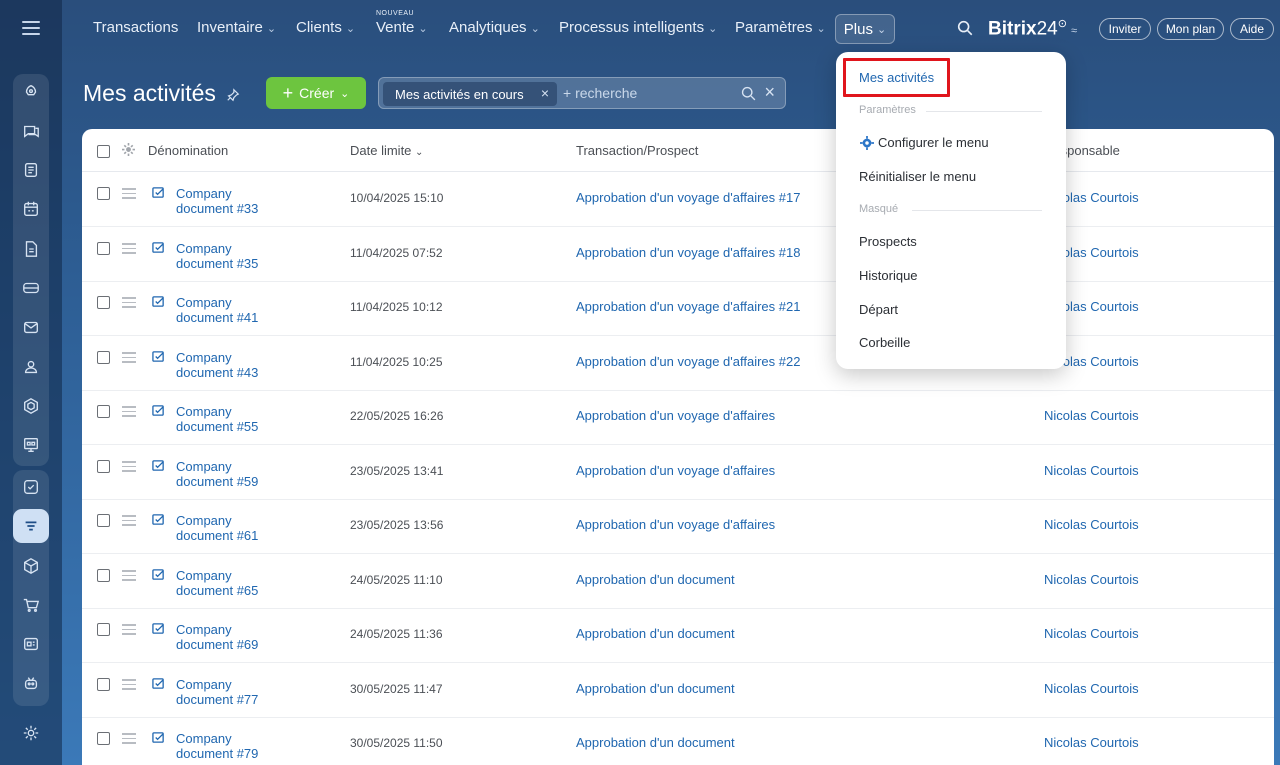  Describe the element at coordinates (241, 692) in the screenshot. I see `activity-name-link: Company document #77` at that location.